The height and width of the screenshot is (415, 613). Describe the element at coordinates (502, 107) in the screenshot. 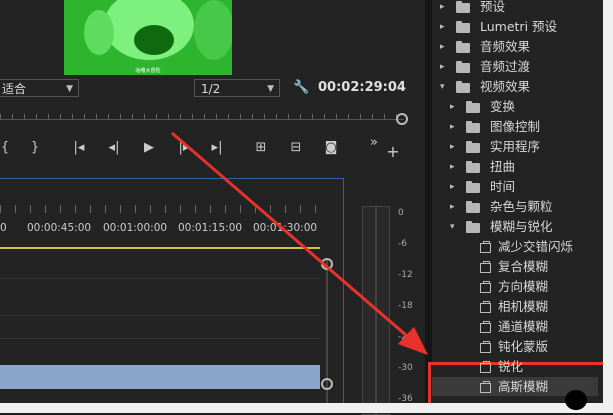

I see `effects-folder-item: 变换` at that location.